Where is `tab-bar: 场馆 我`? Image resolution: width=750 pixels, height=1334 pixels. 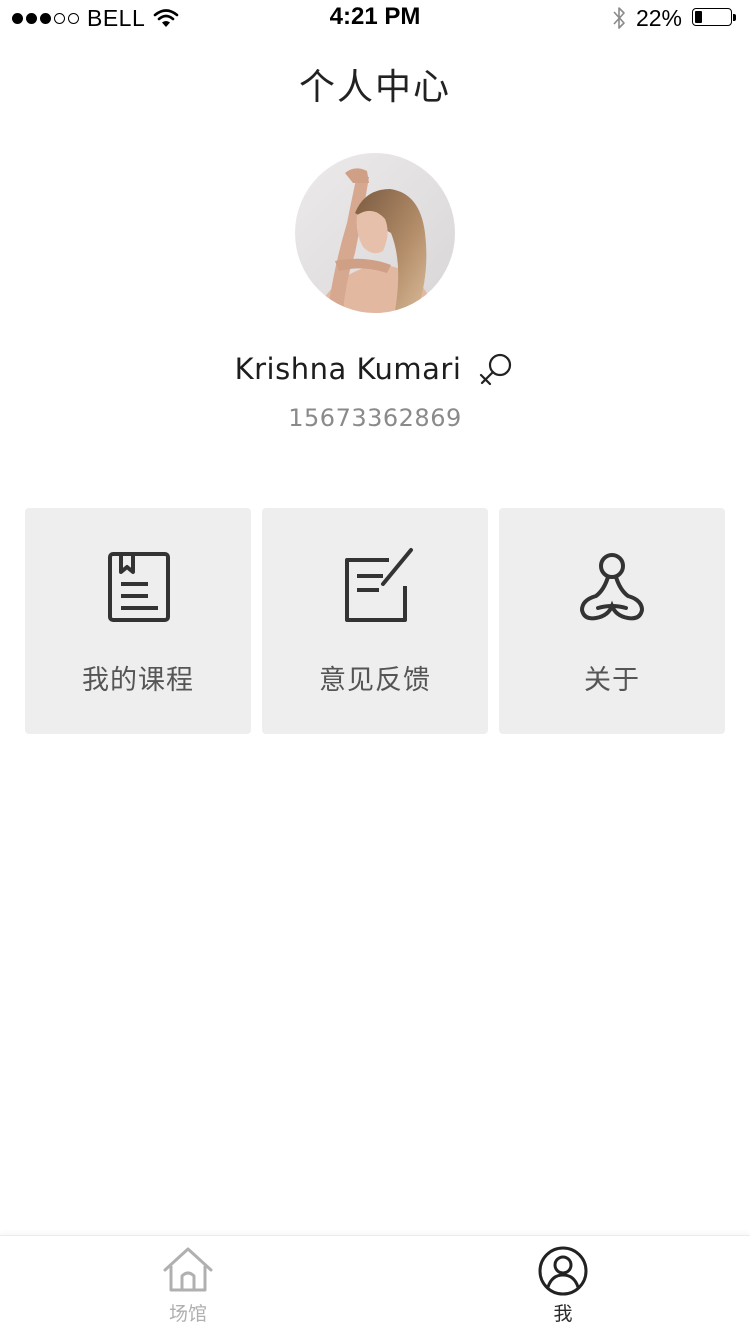 tab-bar: 场馆 我 is located at coordinates (375, 1284).